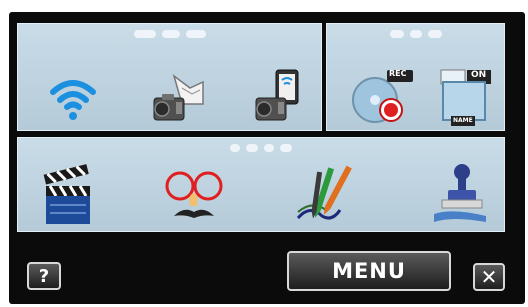  Describe the element at coordinates (384, 96) in the screenshot. I see `rec-disc-icon: REC` at that location.